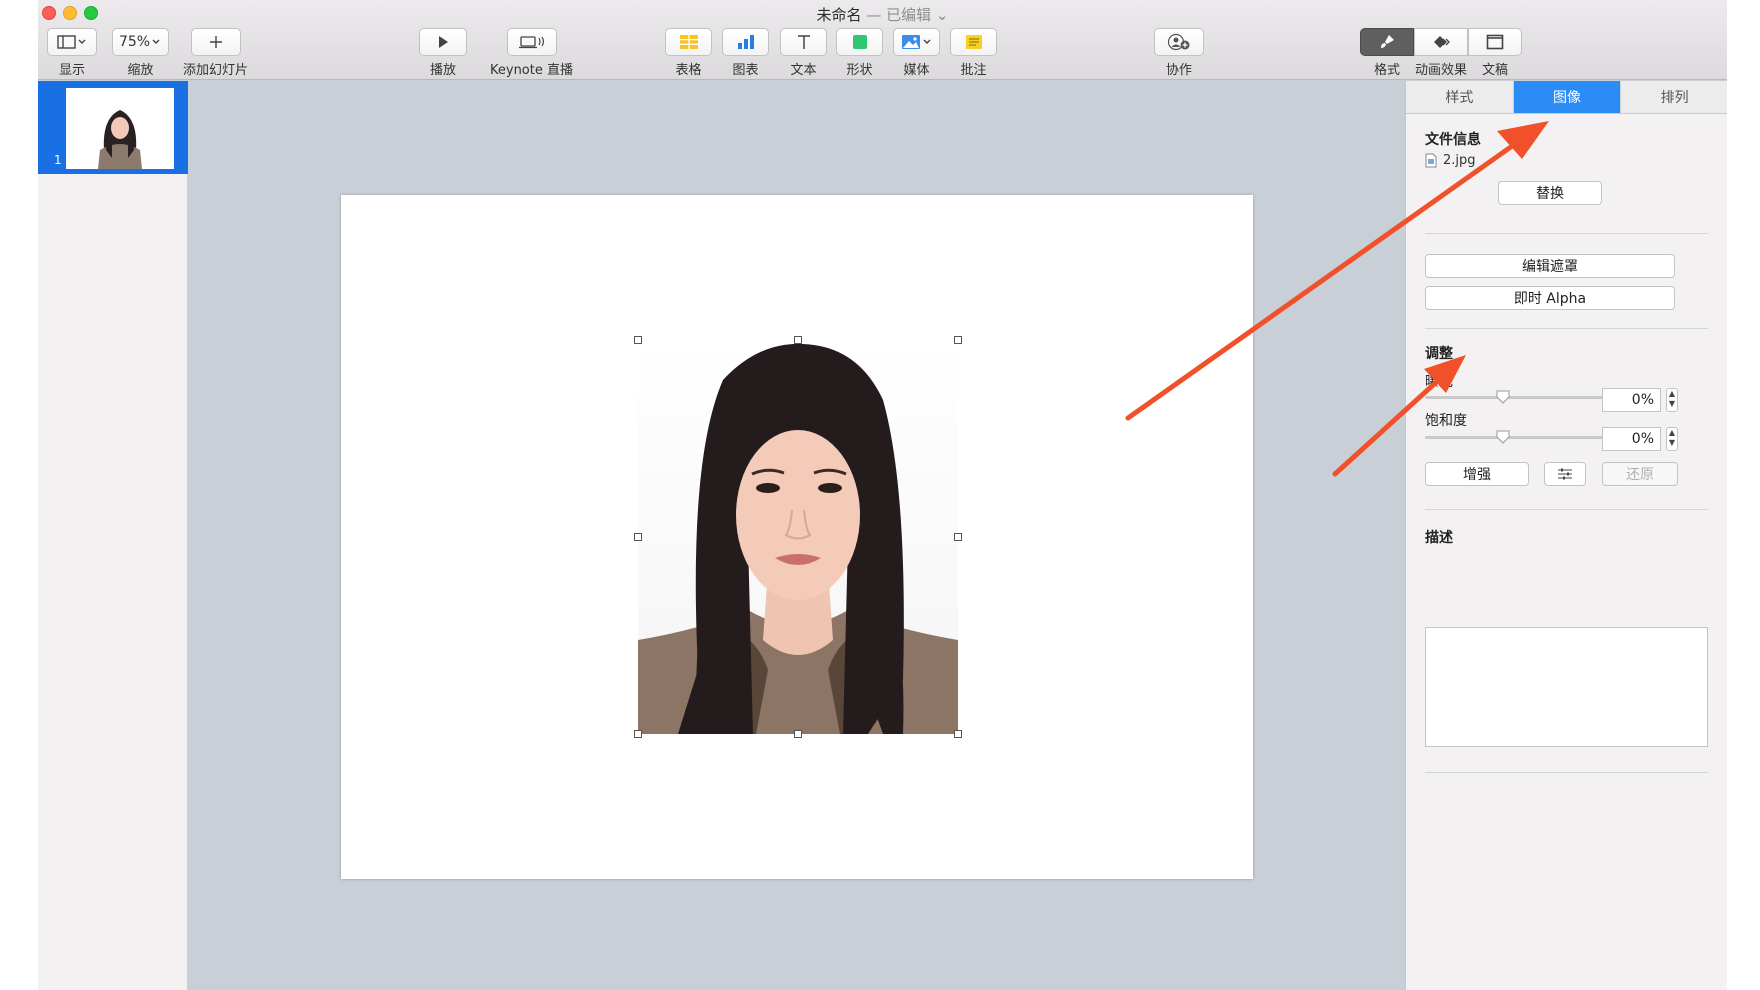 The height and width of the screenshot is (990, 1760). I want to click on resize-handle-left, so click(638, 537).